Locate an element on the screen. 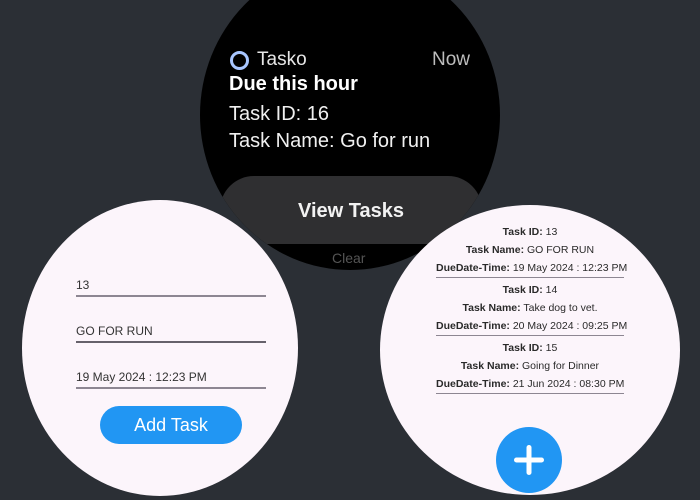 Image resolution: width=700 pixels, height=500 pixels. task-id-value: 14 is located at coordinates (551, 290).